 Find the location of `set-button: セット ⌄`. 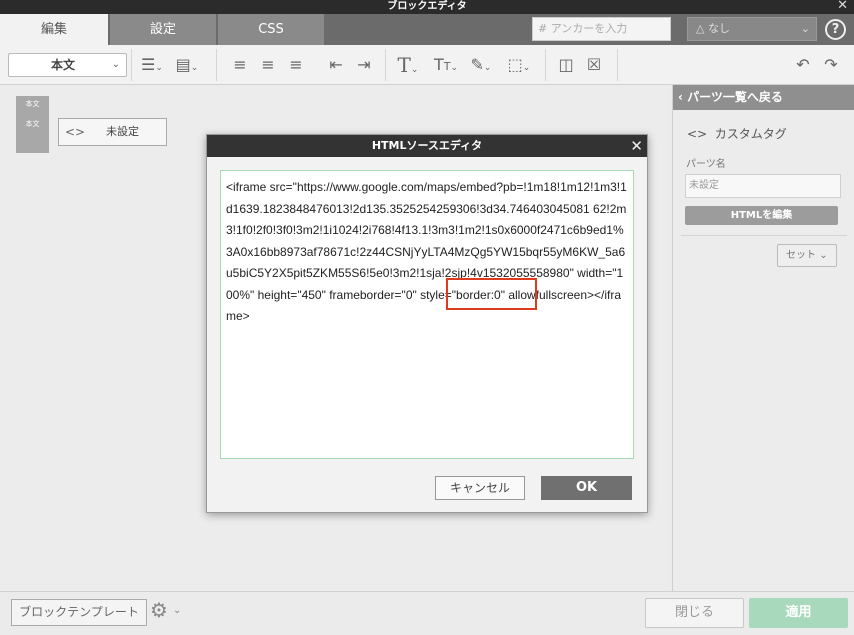

set-button: セット ⌄ is located at coordinates (807, 255).